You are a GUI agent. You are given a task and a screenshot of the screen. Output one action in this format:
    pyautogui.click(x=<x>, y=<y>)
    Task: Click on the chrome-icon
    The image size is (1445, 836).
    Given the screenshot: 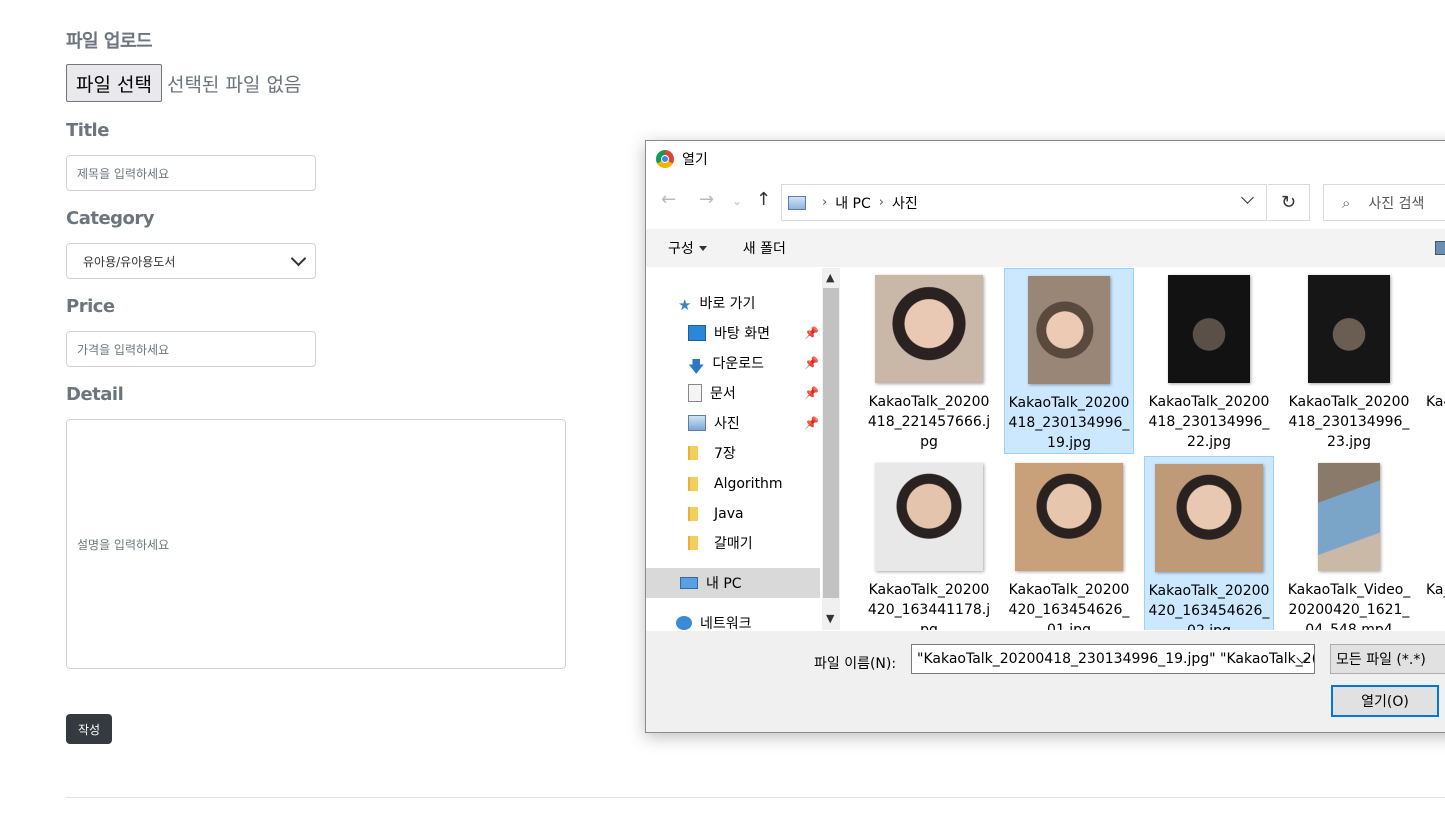 What is the action you would take?
    pyautogui.click(x=665, y=159)
    